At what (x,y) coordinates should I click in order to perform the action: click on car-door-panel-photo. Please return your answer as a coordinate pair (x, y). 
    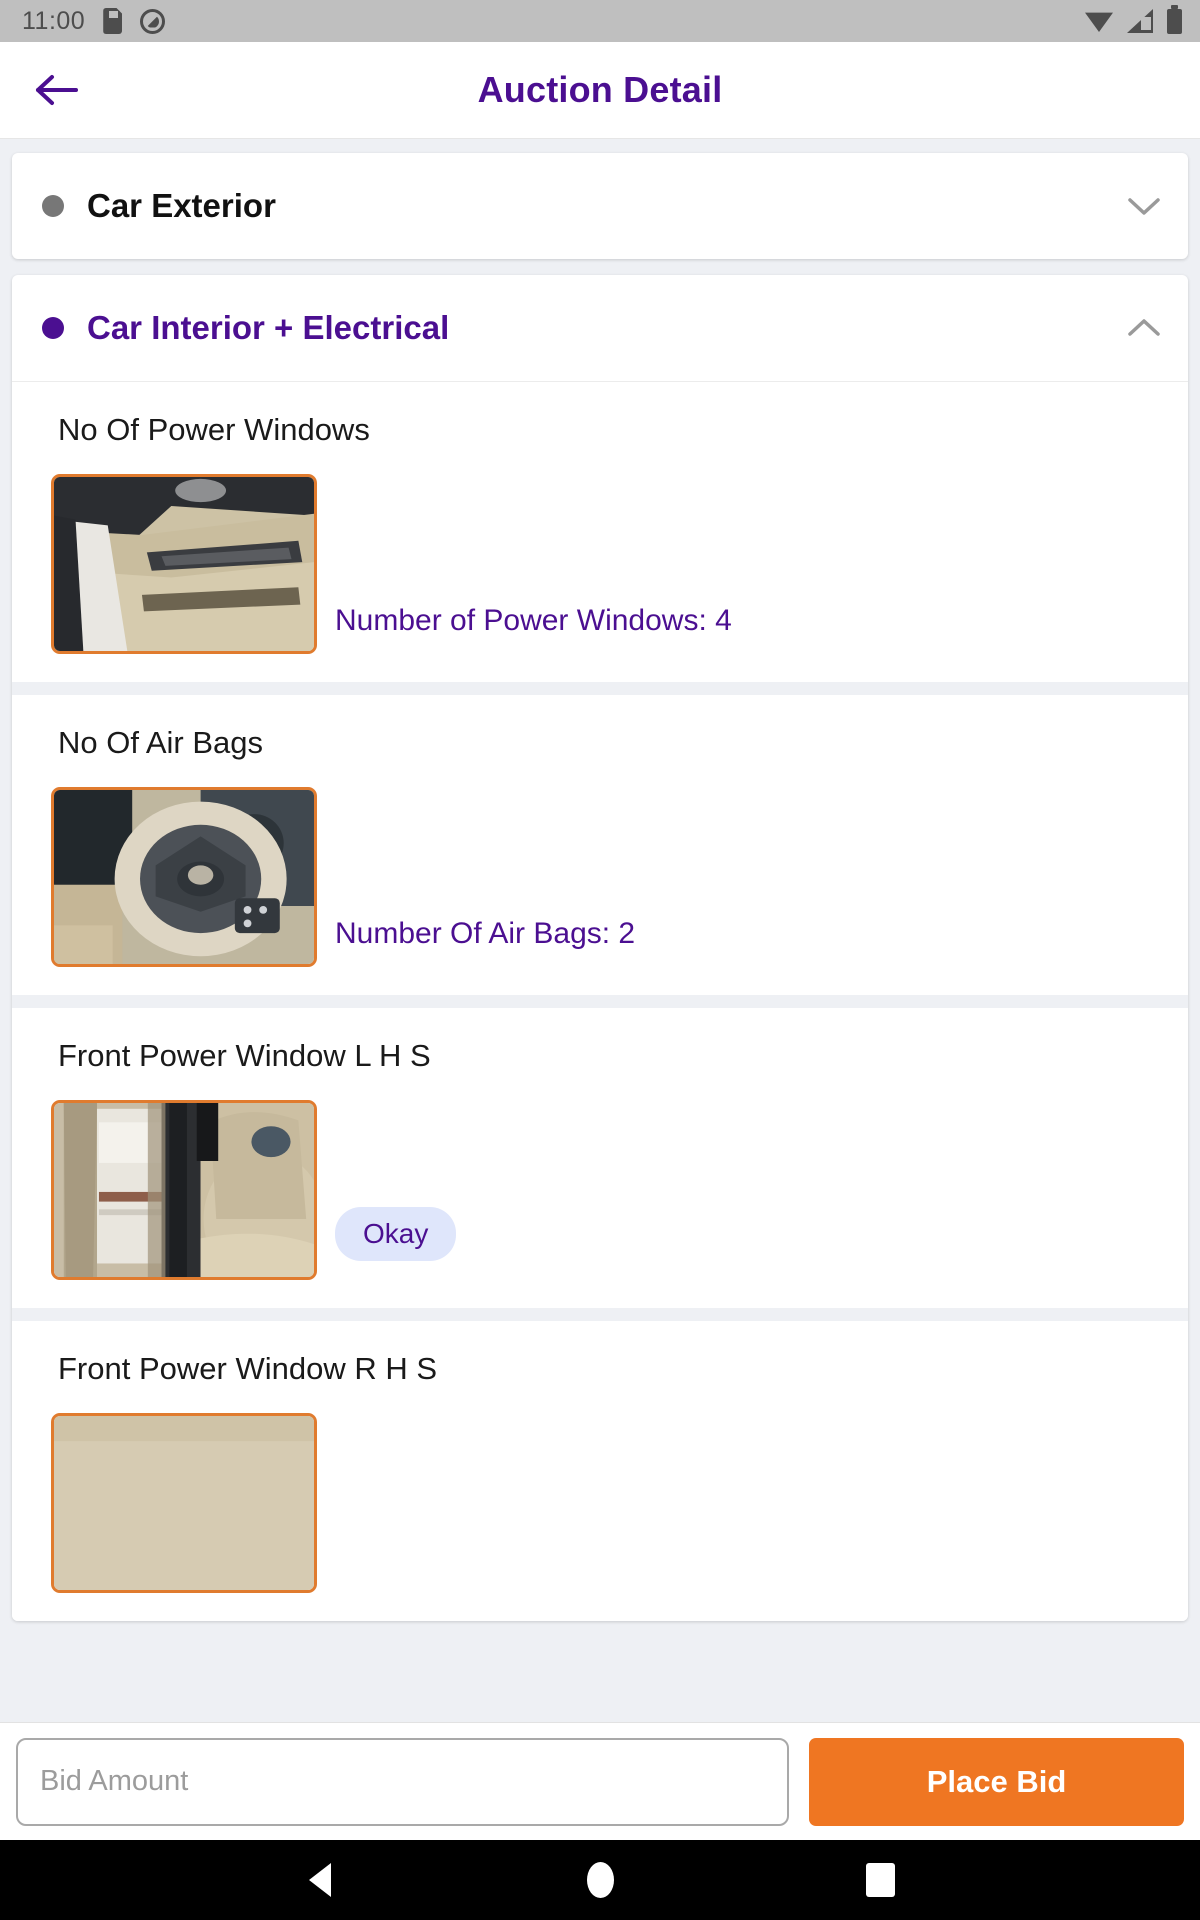
    Looking at the image, I should click on (184, 564).